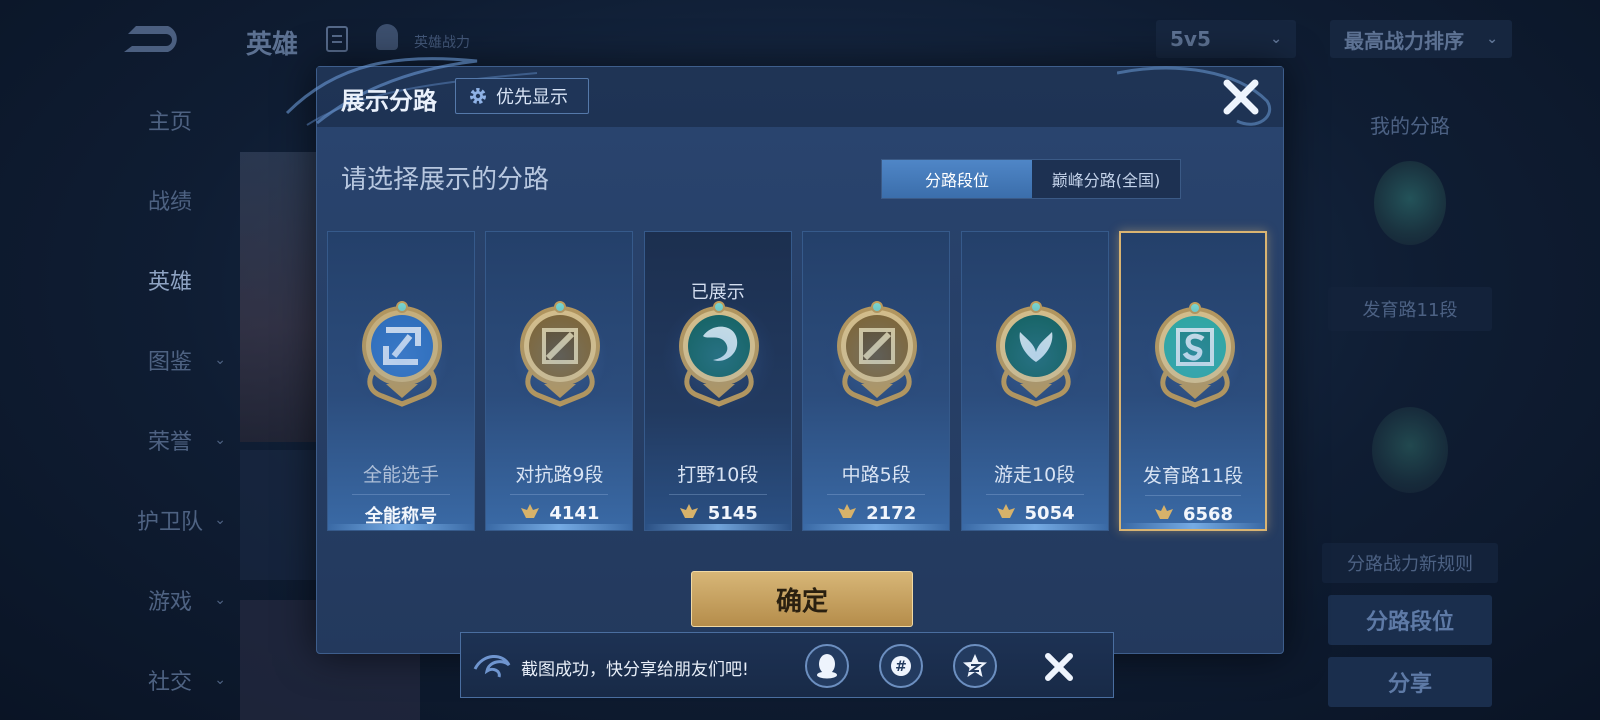 The image size is (1600, 720). What do you see at coordinates (445, 180) in the screenshot?
I see `select-lane-prompt: 请选择展示的分路` at bounding box center [445, 180].